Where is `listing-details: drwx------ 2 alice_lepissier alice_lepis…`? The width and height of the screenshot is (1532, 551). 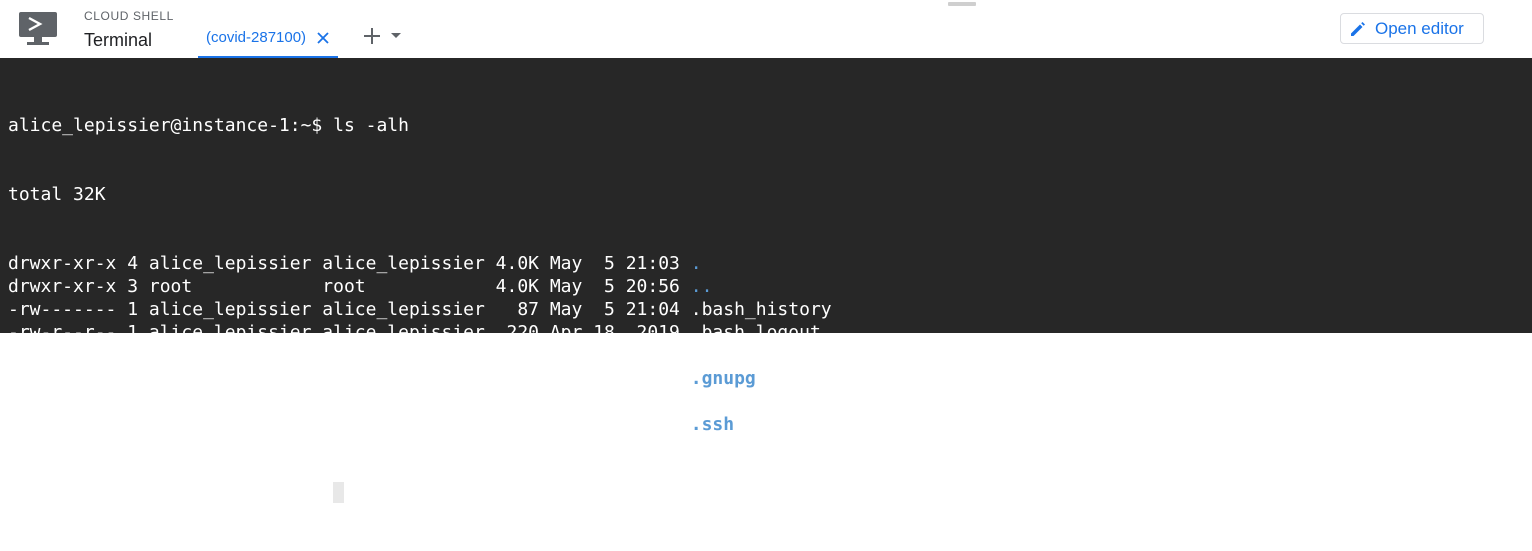 listing-details: drwx------ 2 alice_lepissier alice_lepis… is located at coordinates (349, 424).